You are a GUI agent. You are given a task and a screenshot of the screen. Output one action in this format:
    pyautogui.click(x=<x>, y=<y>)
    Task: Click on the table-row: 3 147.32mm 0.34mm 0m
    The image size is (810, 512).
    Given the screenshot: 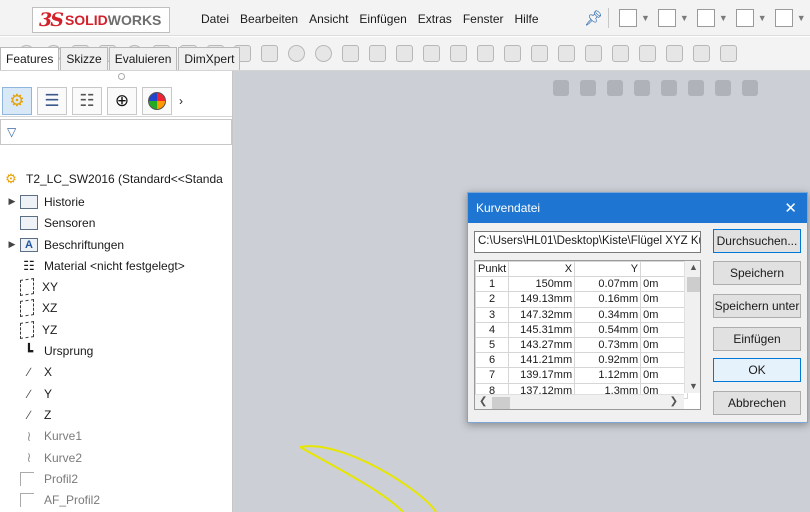 What is the action you would take?
    pyautogui.click(x=582, y=314)
    